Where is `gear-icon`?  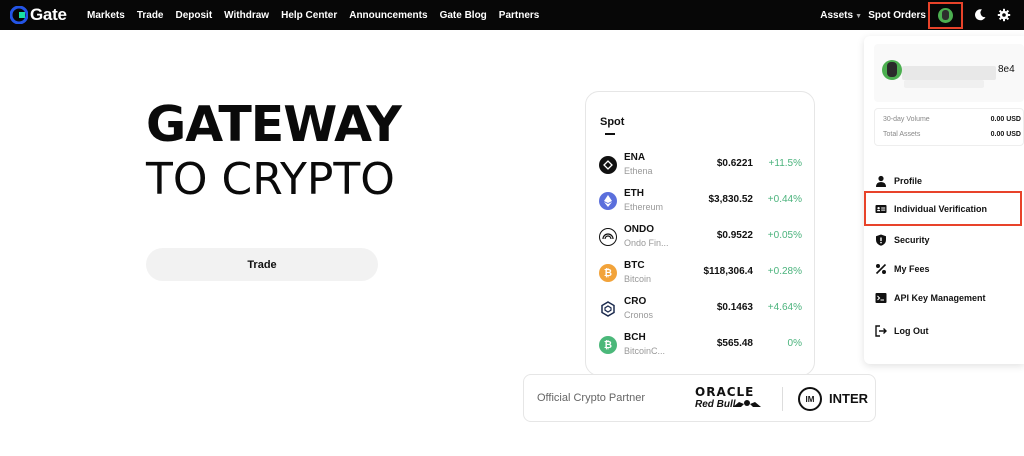
gear-icon is located at coordinates (1004, 15).